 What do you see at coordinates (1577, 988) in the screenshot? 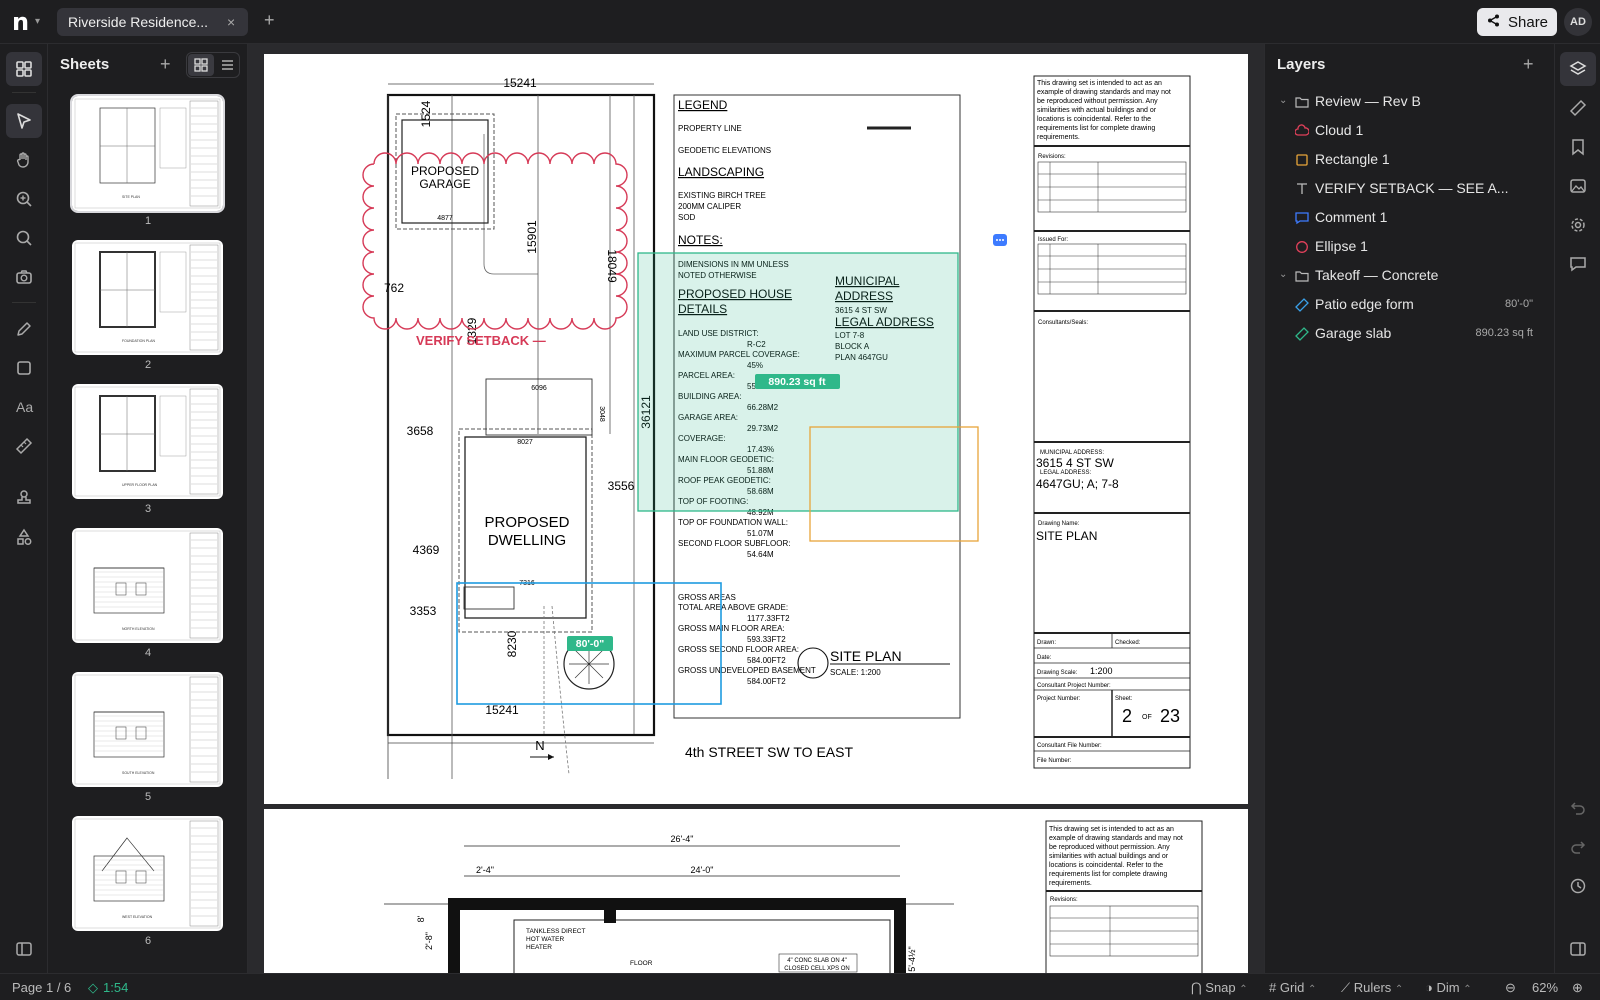
I see `zoom-in-button: ⊕` at bounding box center [1577, 988].